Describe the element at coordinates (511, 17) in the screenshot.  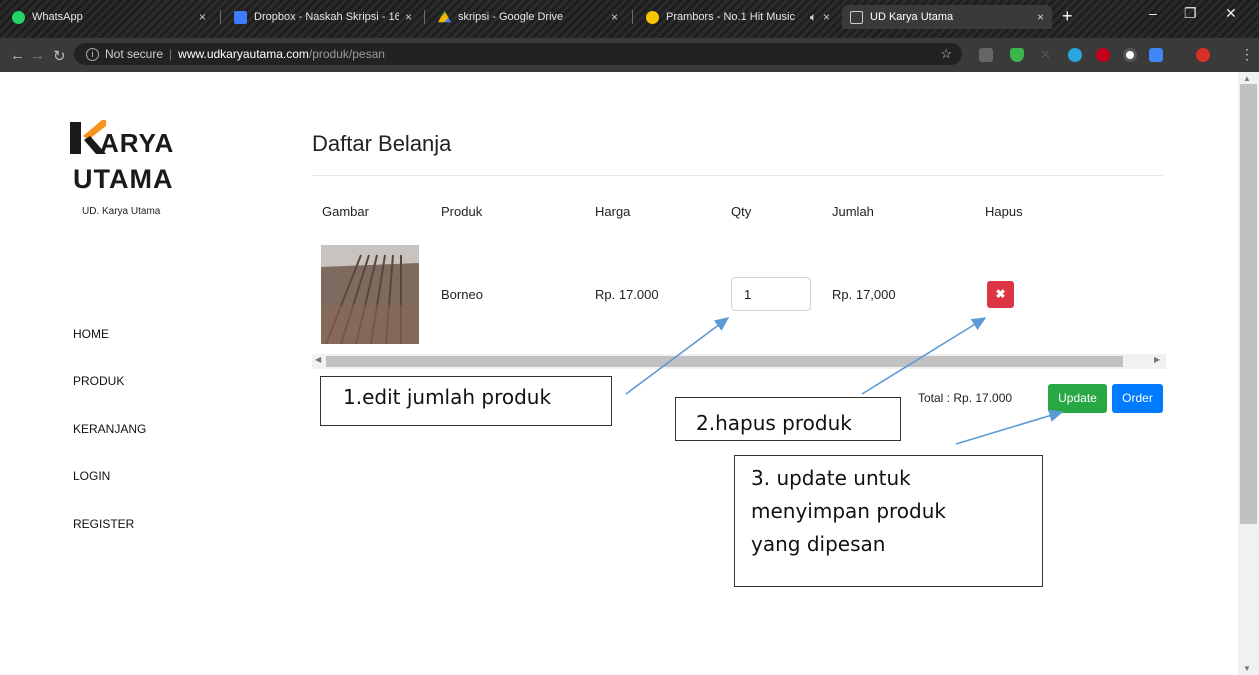
I see `tab-title: skripsi - Google Drive` at that location.